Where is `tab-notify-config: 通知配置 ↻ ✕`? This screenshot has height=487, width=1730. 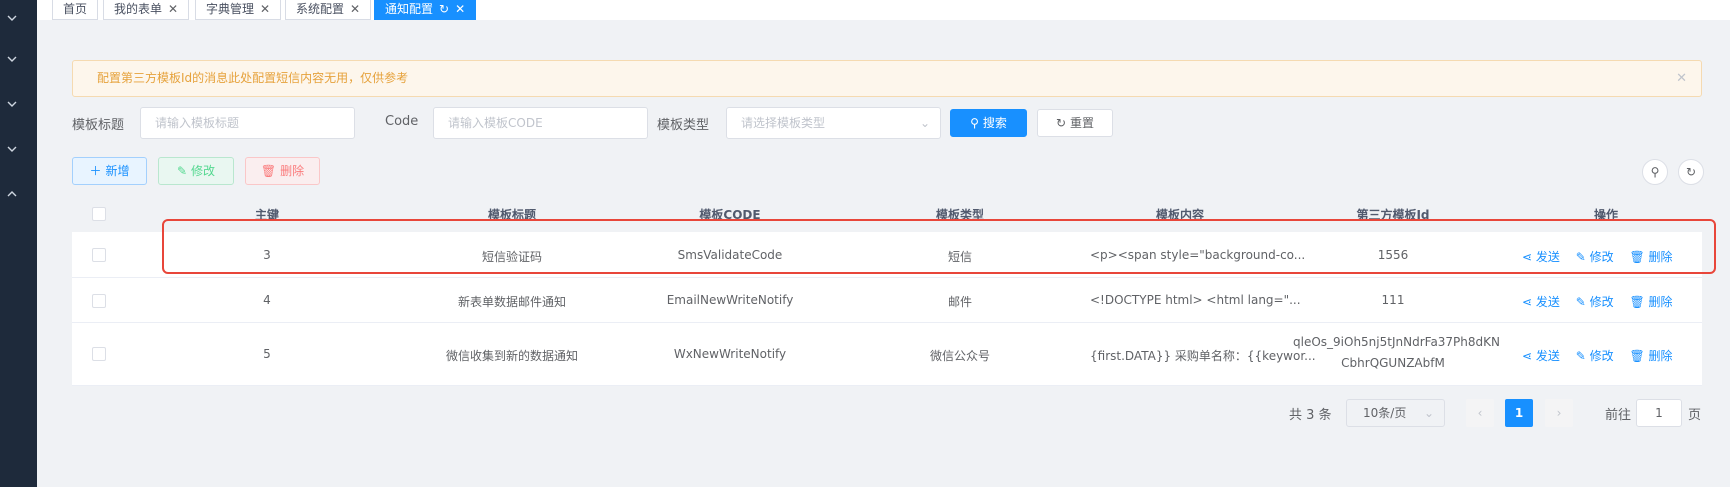
tab-notify-config: 通知配置 ↻ ✕ is located at coordinates (425, 10).